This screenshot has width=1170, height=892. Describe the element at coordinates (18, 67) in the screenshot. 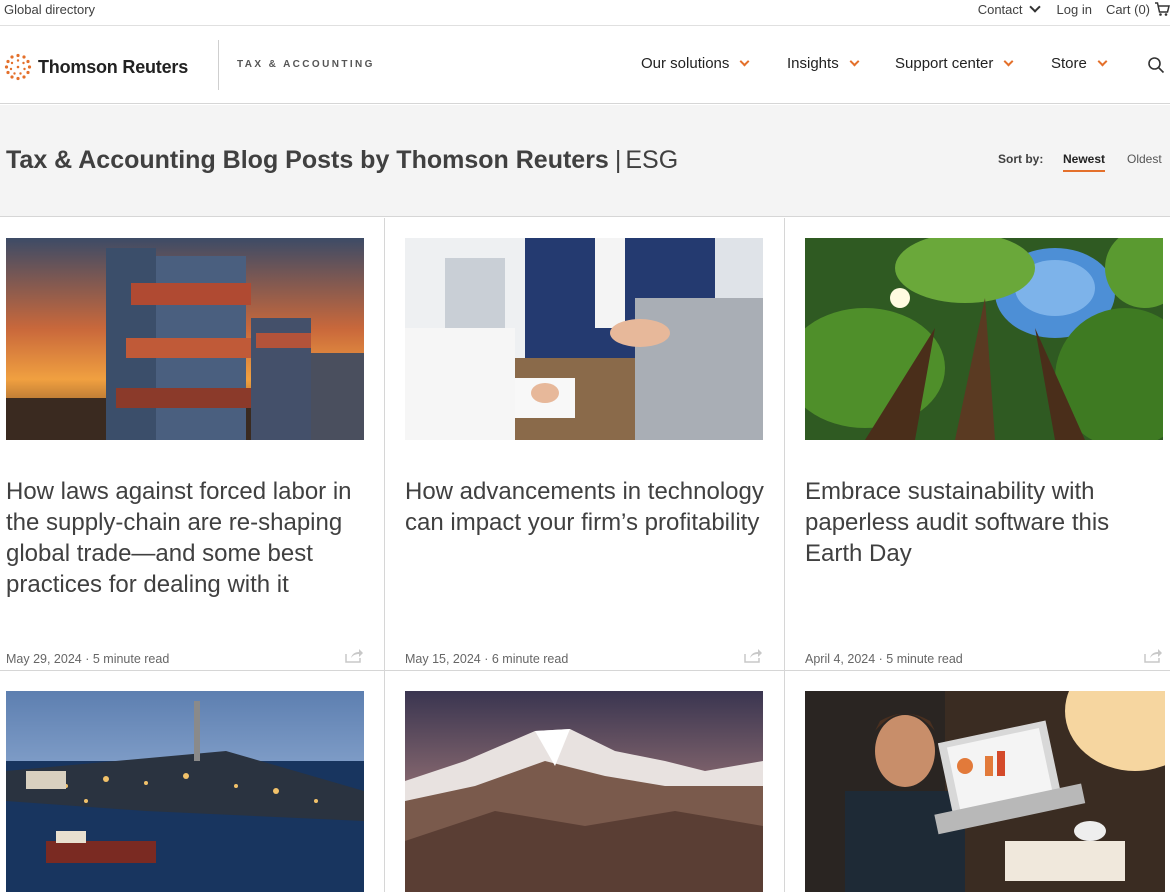

I see `thomson-reuters-logo-icon` at that location.